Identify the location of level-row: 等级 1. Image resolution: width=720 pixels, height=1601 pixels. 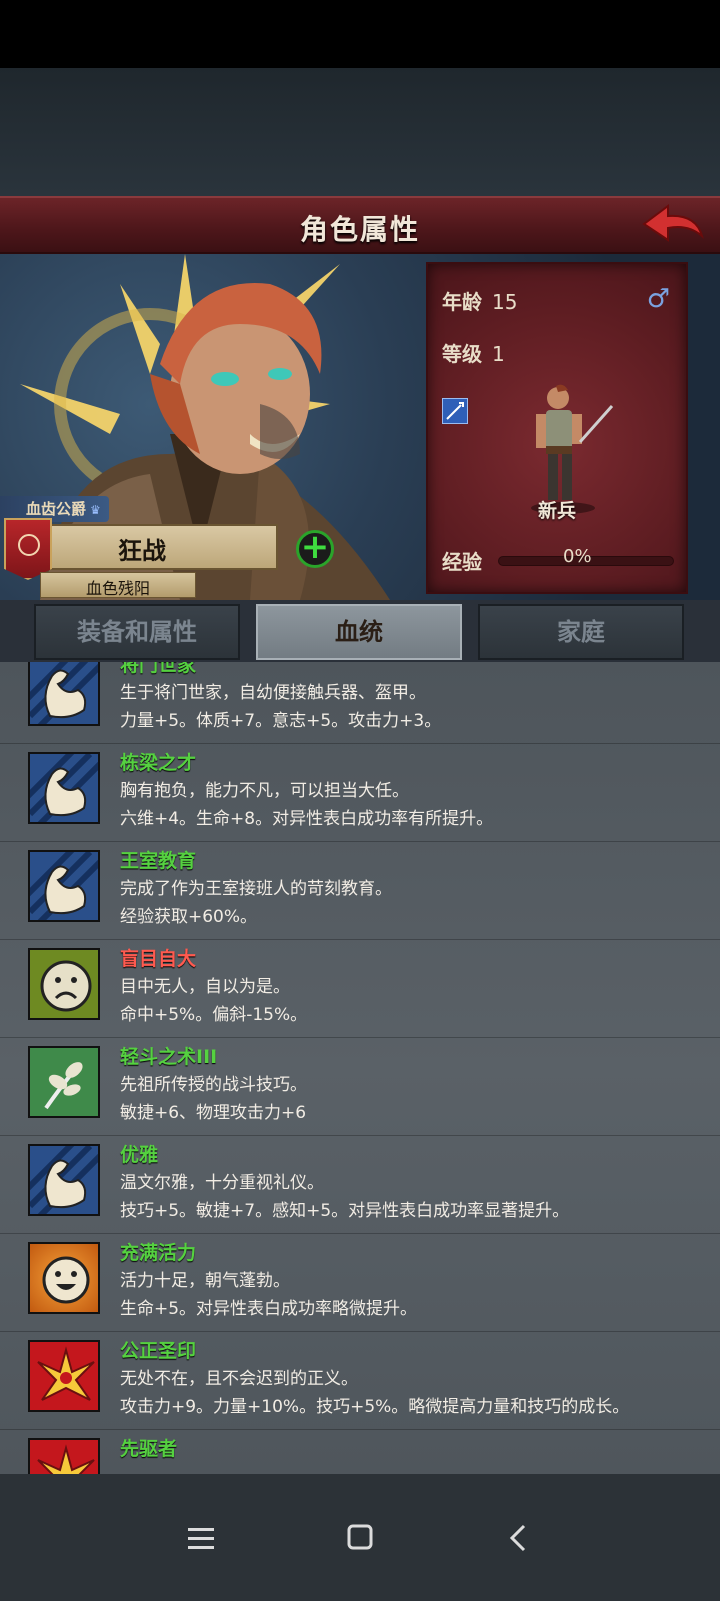
(473, 352).